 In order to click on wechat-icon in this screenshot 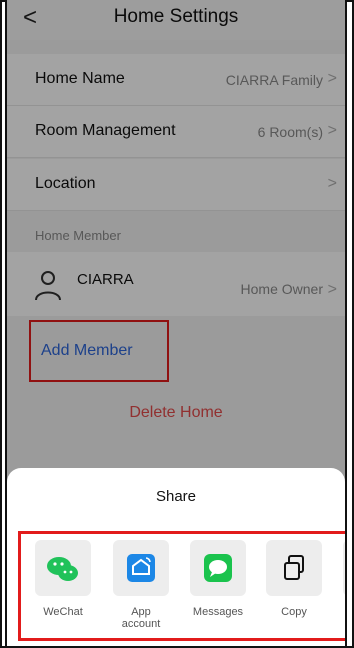, I will do `click(62, 569)`.